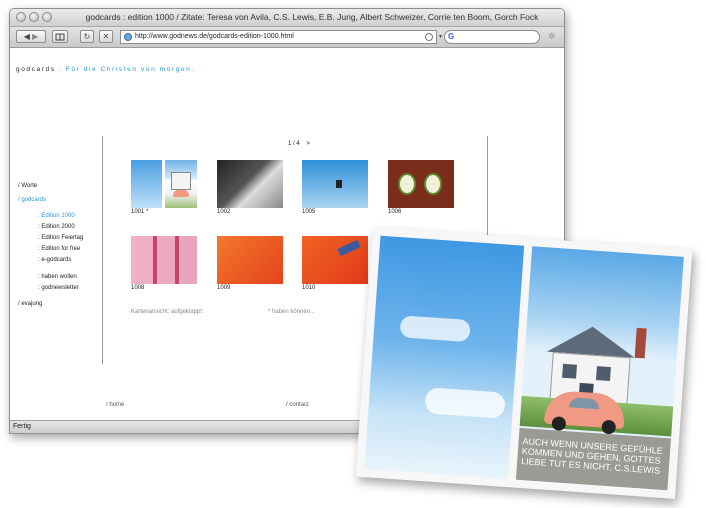  I want to click on card-number-1010: 1010, so click(308, 288).